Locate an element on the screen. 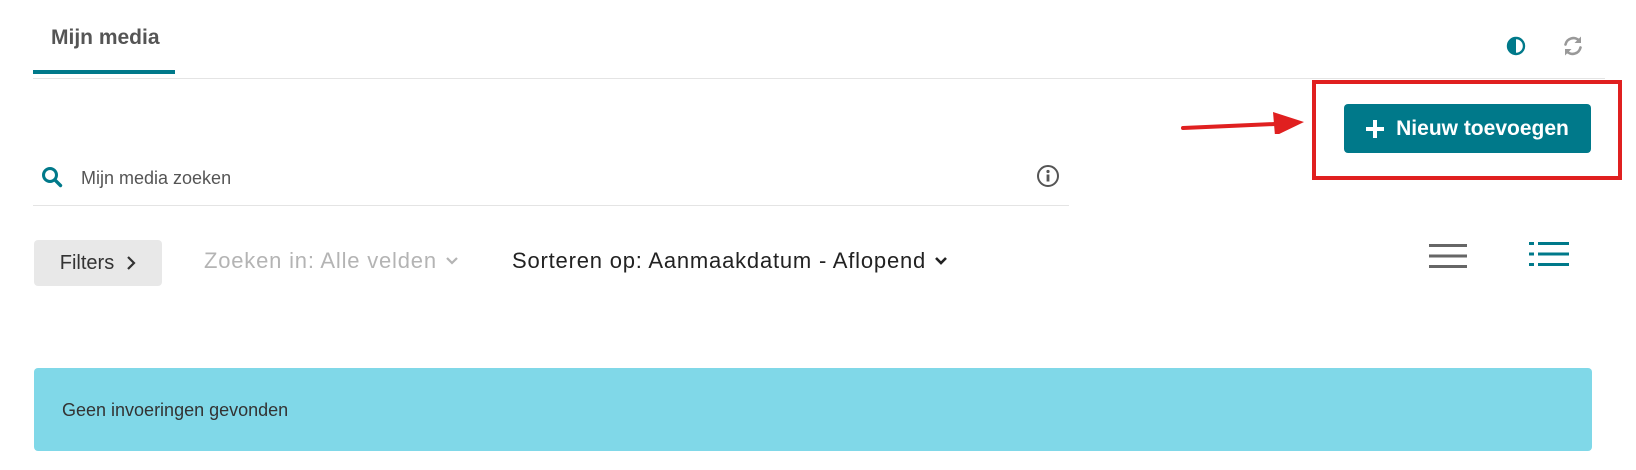  plus-icon is located at coordinates (1375, 128).